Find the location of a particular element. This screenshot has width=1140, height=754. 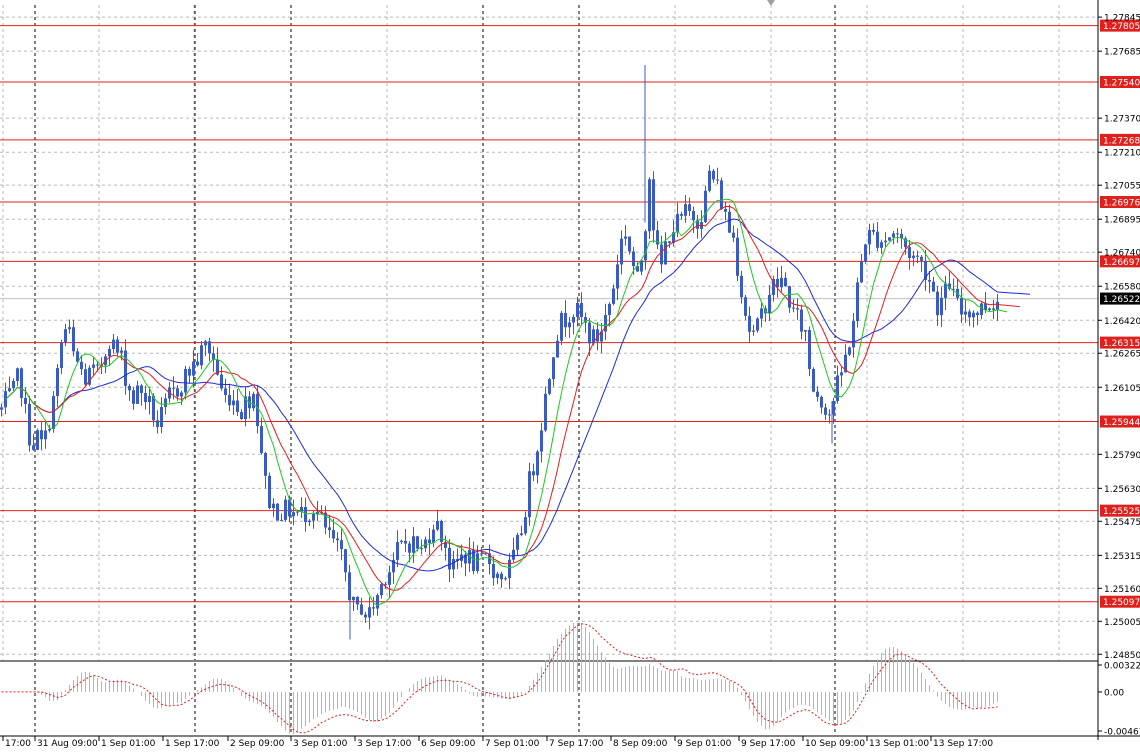

y-tick-label: 1.26265 is located at coordinates (1122, 355).